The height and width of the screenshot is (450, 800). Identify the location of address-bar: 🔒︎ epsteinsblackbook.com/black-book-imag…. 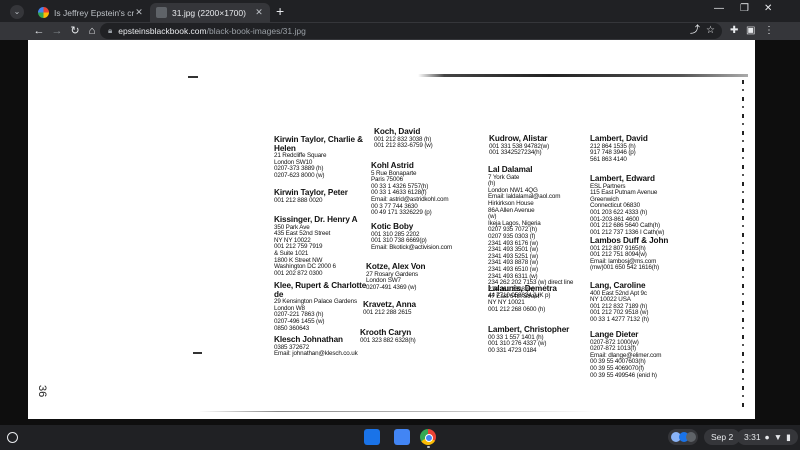
(411, 31).